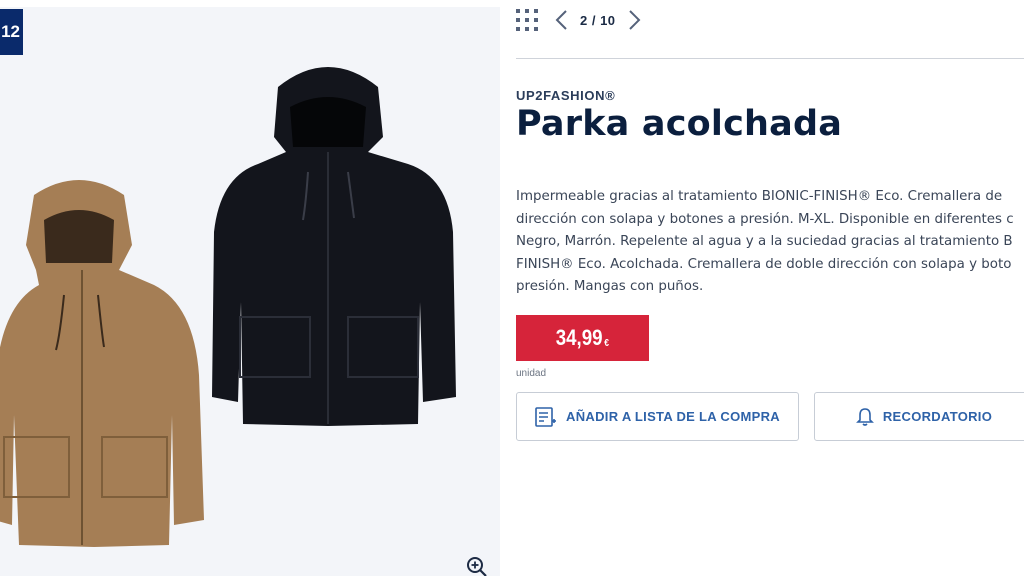  What do you see at coordinates (527, 20) in the screenshot?
I see `grid-icon` at bounding box center [527, 20].